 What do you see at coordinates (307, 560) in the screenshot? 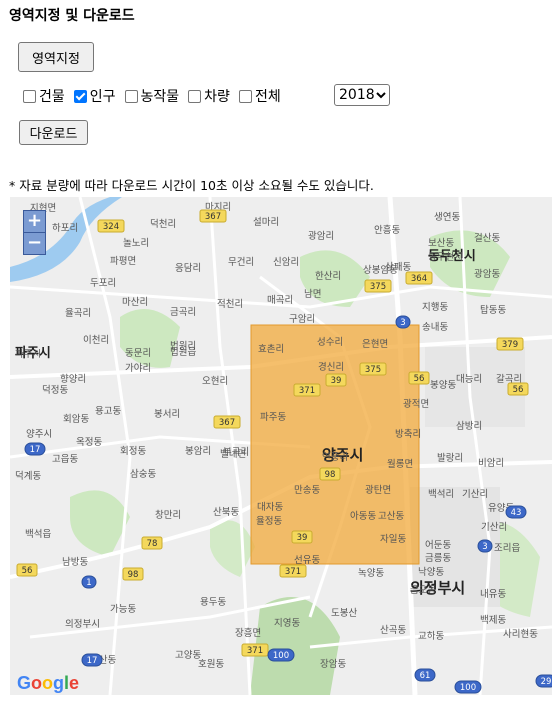
I see `place-label: 선유동` at bounding box center [307, 560].